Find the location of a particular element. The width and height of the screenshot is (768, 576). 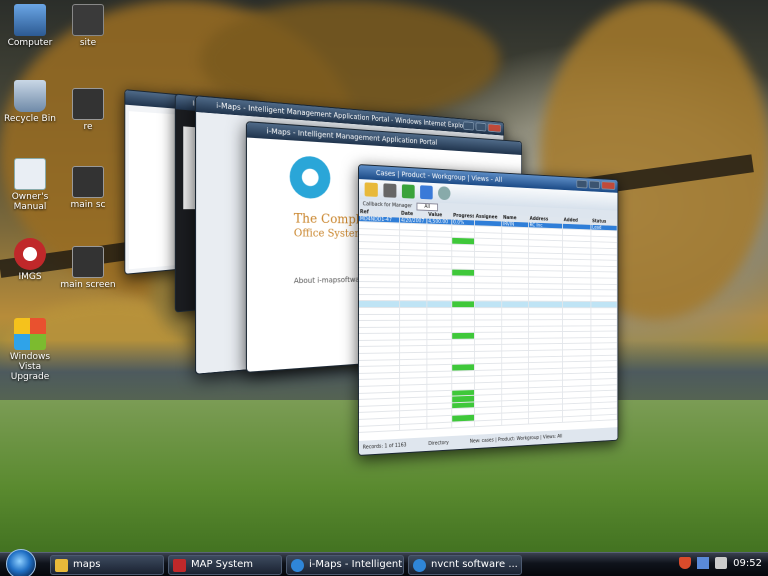

clock: 09:52 is located at coordinates (747, 563).